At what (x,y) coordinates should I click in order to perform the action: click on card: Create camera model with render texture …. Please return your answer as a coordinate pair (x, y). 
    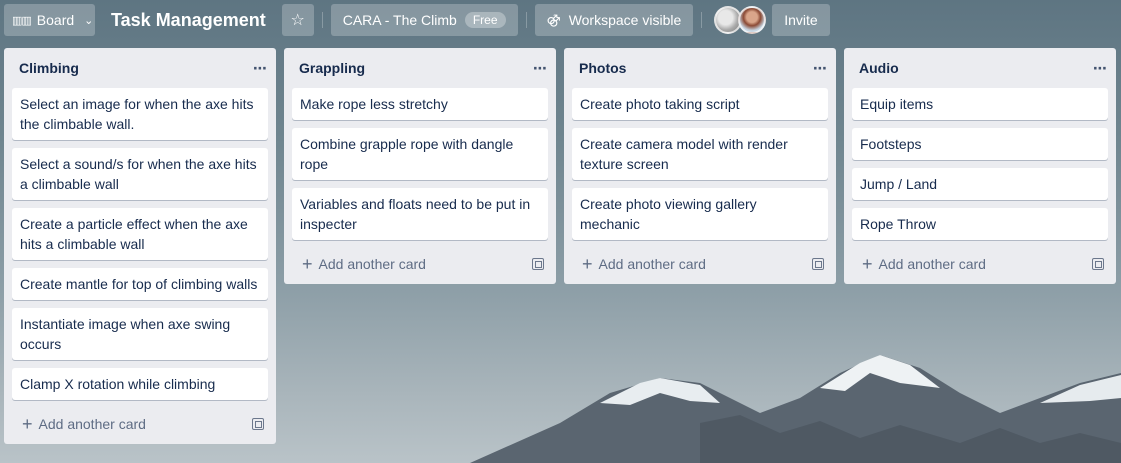
    Looking at the image, I should click on (700, 154).